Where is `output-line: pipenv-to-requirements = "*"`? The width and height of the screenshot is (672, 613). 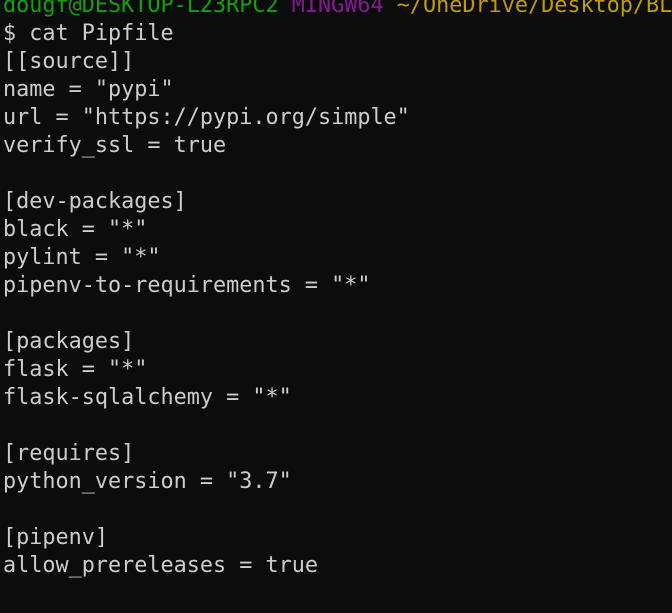 output-line: pipenv-to-requirements = "*" is located at coordinates (187, 285).